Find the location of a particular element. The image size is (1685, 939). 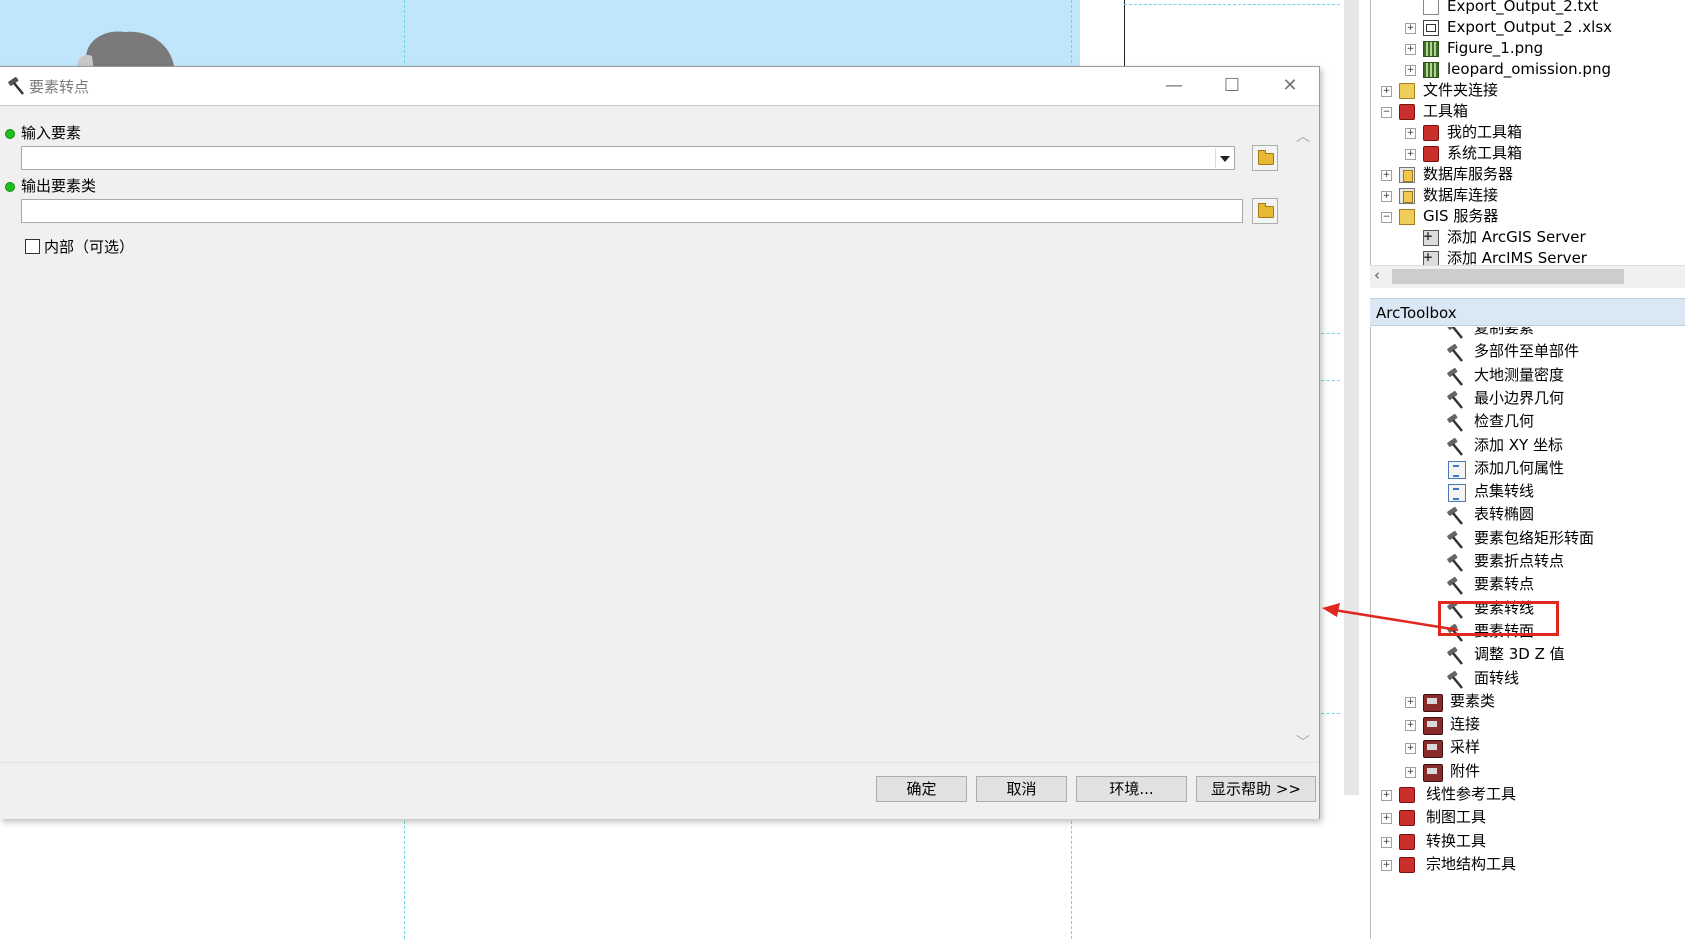

toolbox-item: + 制图工具 is located at coordinates (1528, 817).